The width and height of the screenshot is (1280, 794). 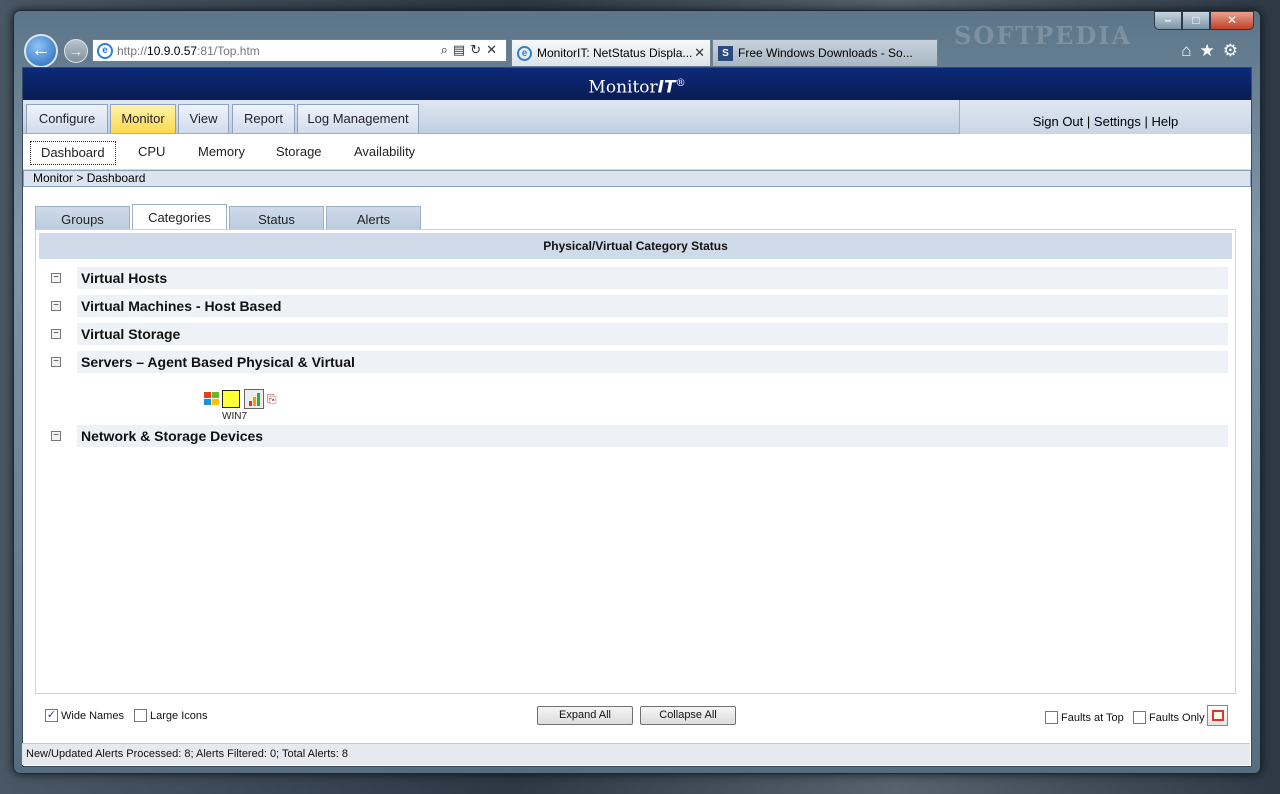 I want to click on panel-title: Physical/Virtual Category Status, so click(x=635, y=246).